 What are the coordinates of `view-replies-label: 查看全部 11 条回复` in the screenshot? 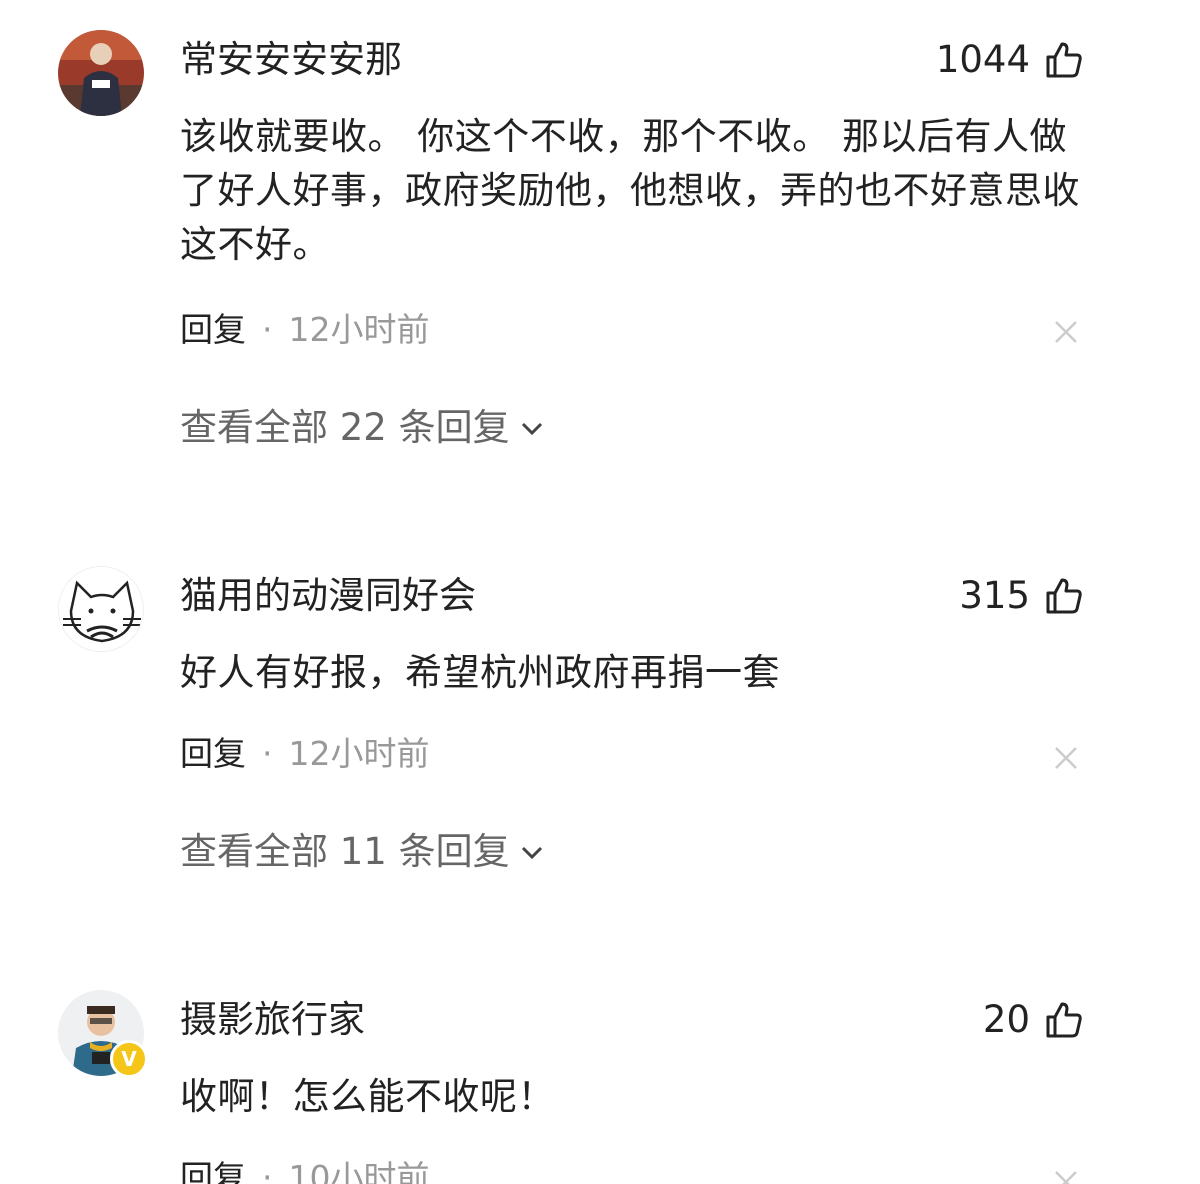 It's located at (345, 851).